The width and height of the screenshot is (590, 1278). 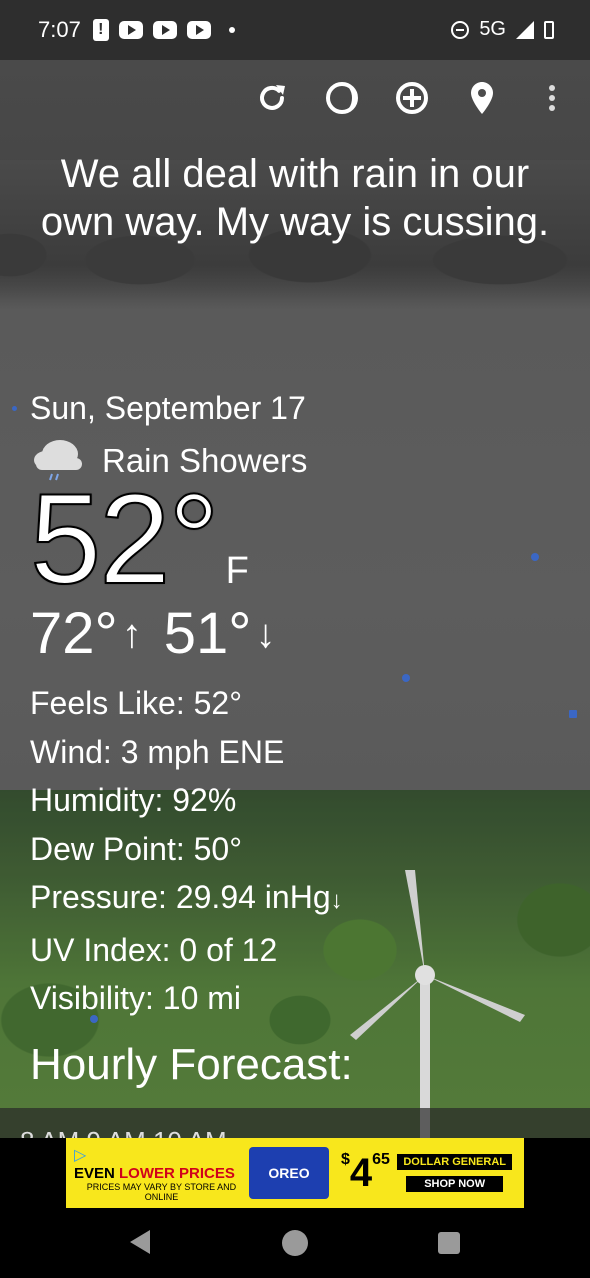 What do you see at coordinates (136, 703) in the screenshot?
I see `feels-like: Feels Like: 52°` at bounding box center [136, 703].